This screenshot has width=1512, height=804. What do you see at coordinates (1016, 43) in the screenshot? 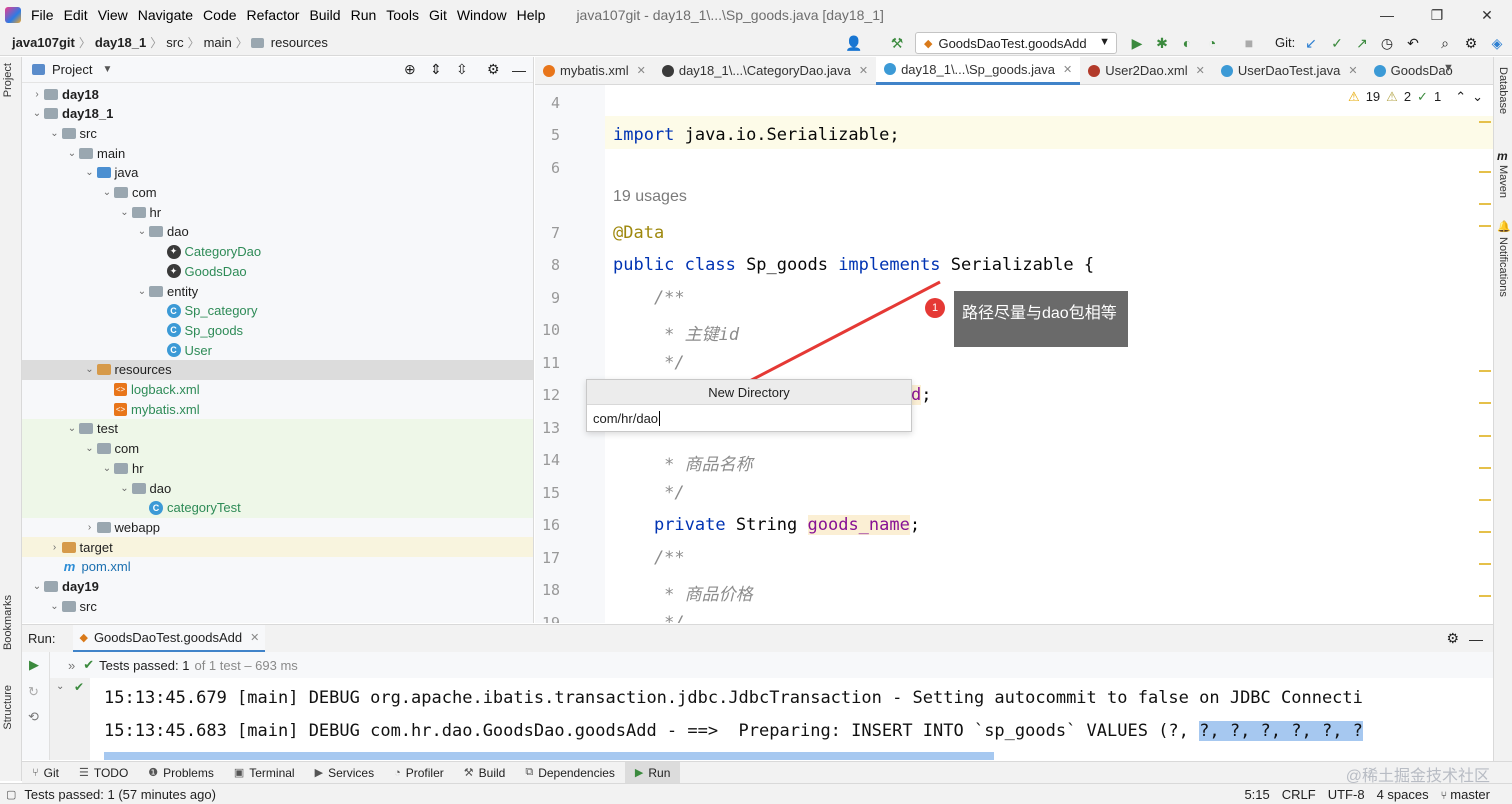
I see `run-configuration-select: ◆ GoodsDaoTest.goodsAdd ▼` at bounding box center [1016, 43].